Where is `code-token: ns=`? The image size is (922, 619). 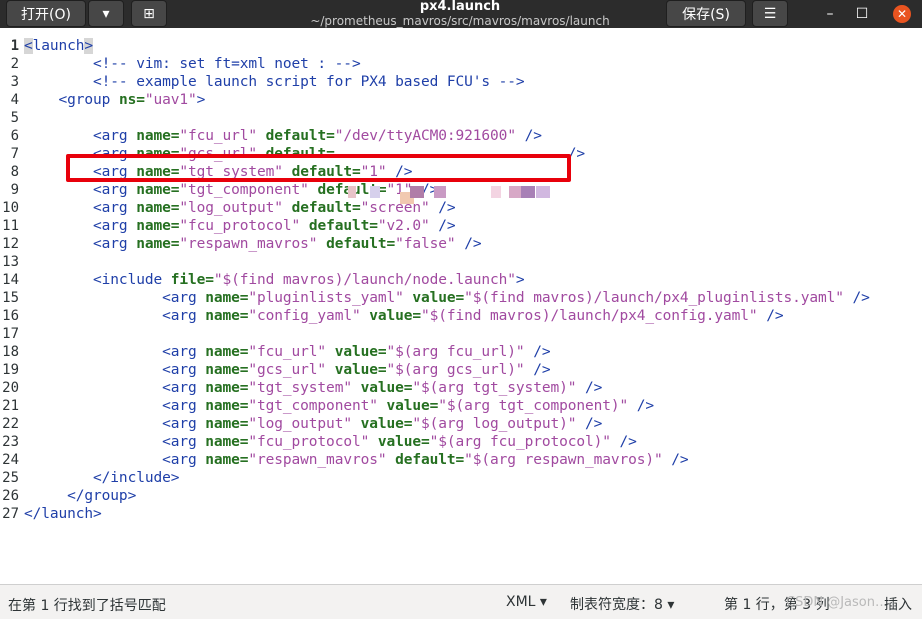
code-token: ns= is located at coordinates (131, 100).